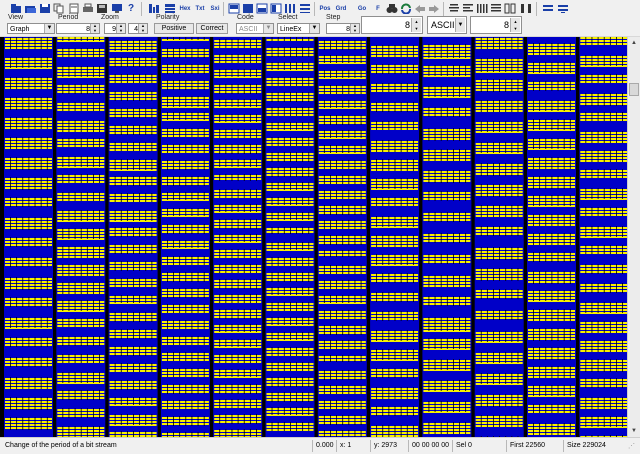 Image resolution: width=640 pixels, height=454 pixels. I want to click on width-input-text: 8, so click(506, 25).